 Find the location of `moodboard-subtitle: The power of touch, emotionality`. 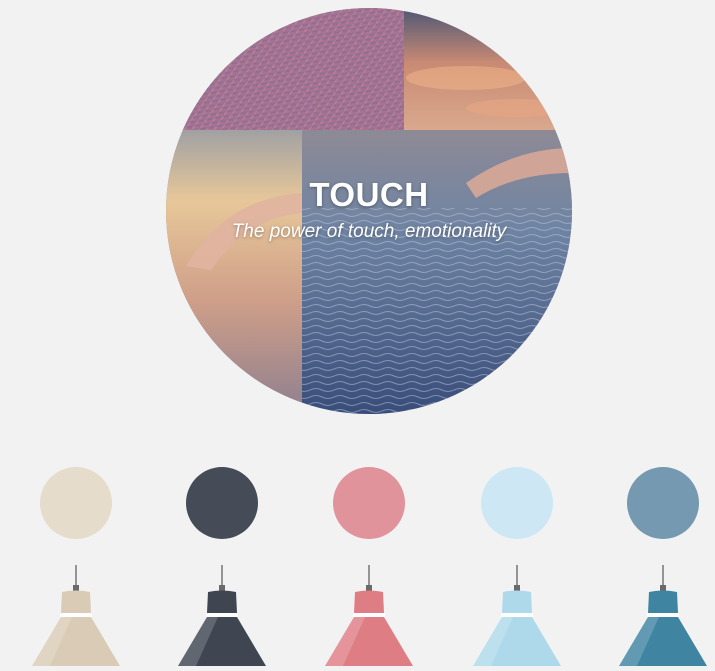

moodboard-subtitle: The power of touch, emotionality is located at coordinates (369, 231).